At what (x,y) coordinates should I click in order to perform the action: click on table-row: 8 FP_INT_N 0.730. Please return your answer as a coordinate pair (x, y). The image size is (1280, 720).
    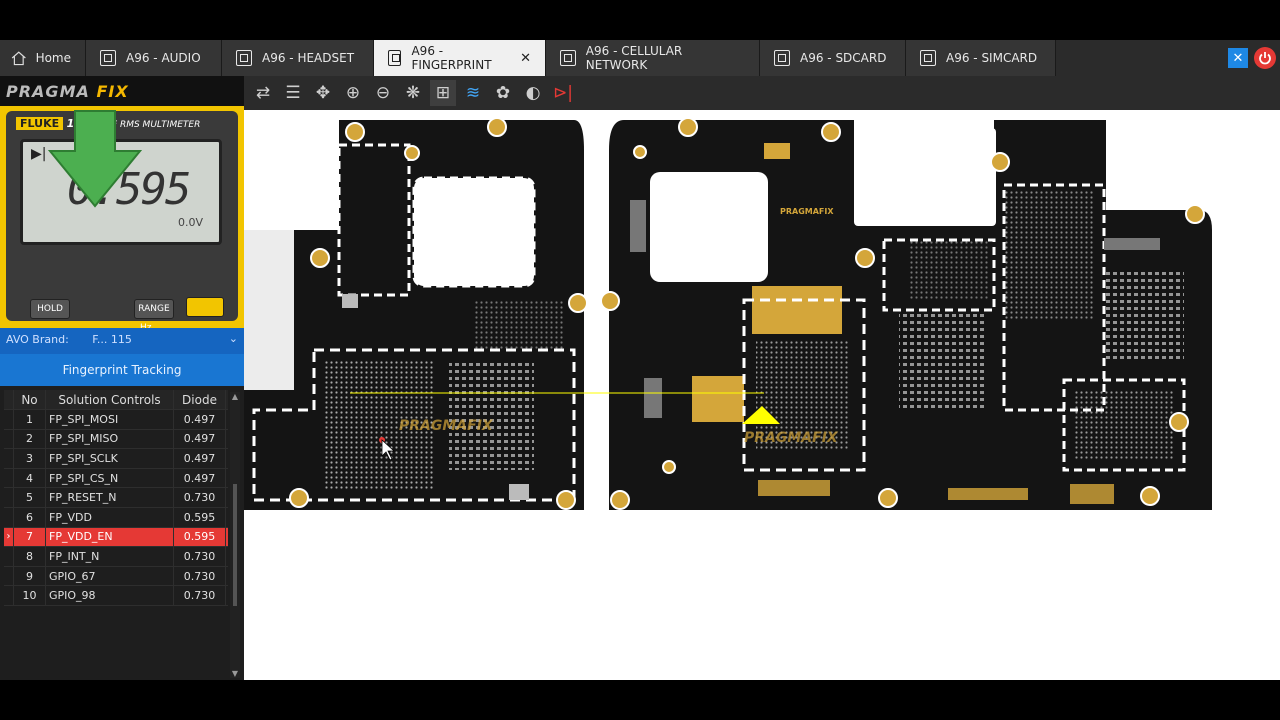
    Looking at the image, I should click on (116, 557).